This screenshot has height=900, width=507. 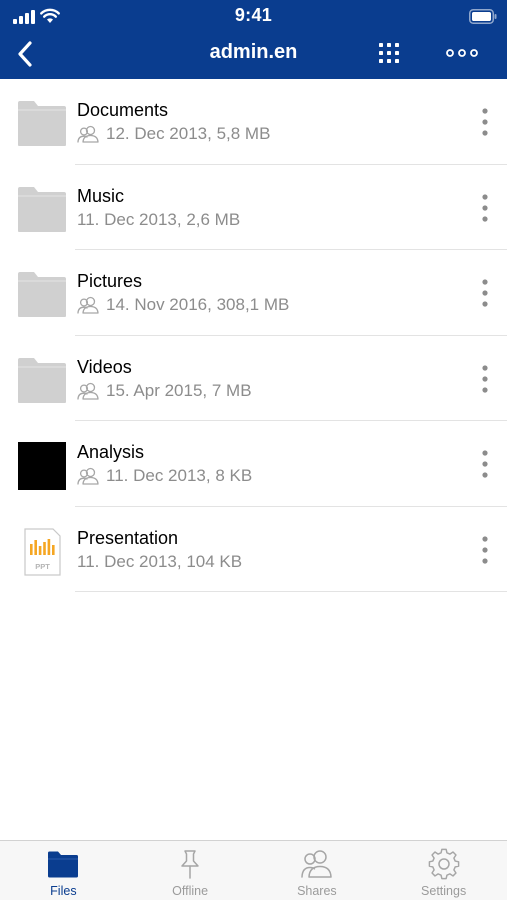 I want to click on tab-files: Files, so click(x=63, y=870).